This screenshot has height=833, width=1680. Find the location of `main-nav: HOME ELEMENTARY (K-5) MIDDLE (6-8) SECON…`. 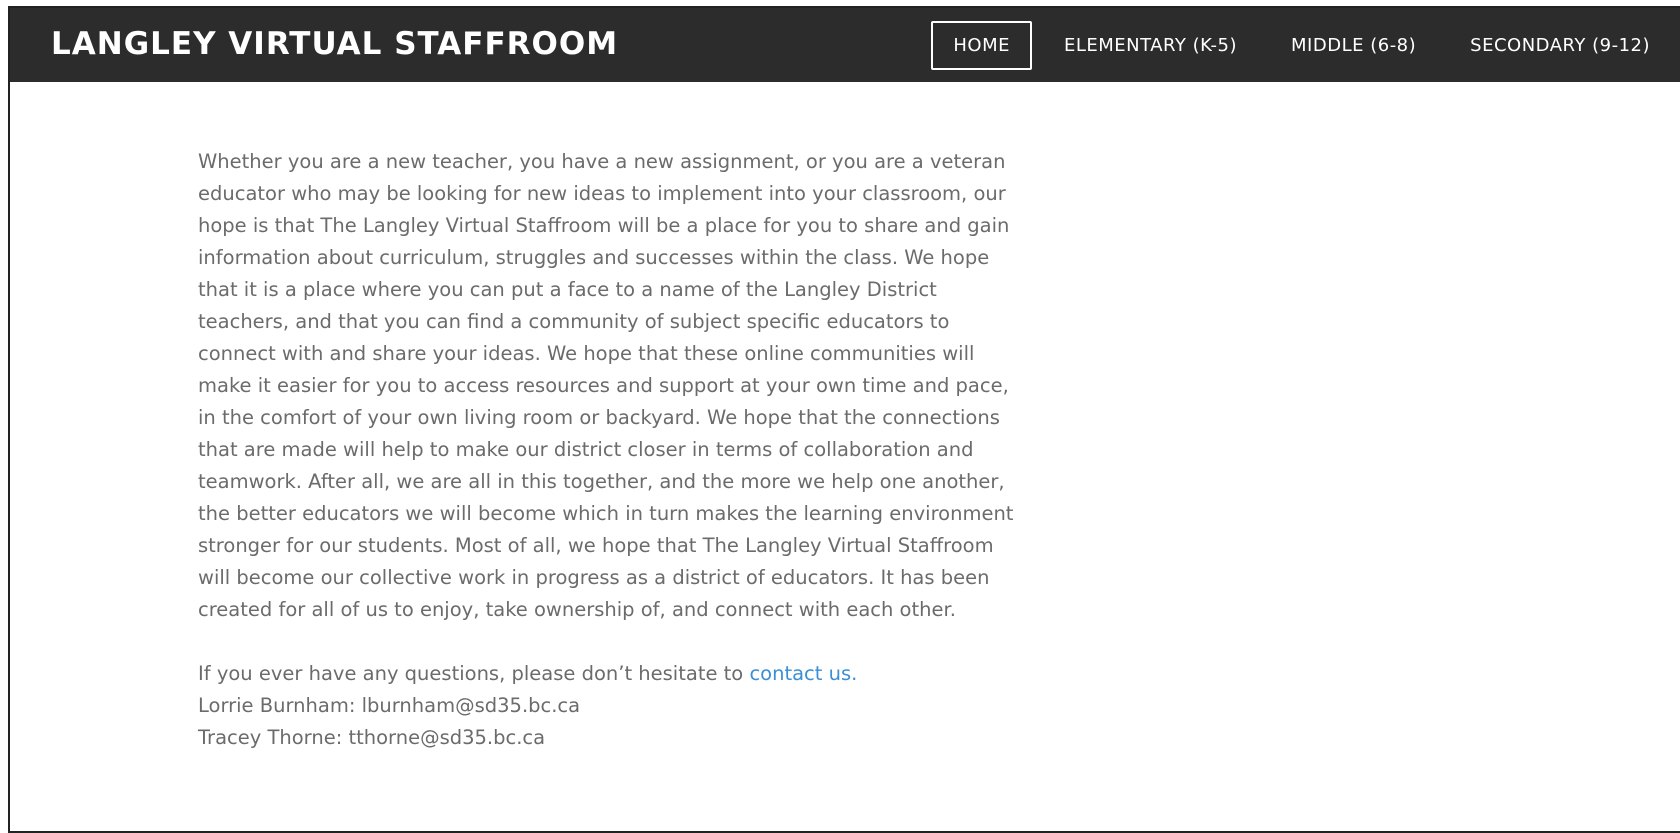

main-nav: HOME ELEMENTARY (K-5) MIDDLE (6-8) SECON… is located at coordinates (1305, 45).